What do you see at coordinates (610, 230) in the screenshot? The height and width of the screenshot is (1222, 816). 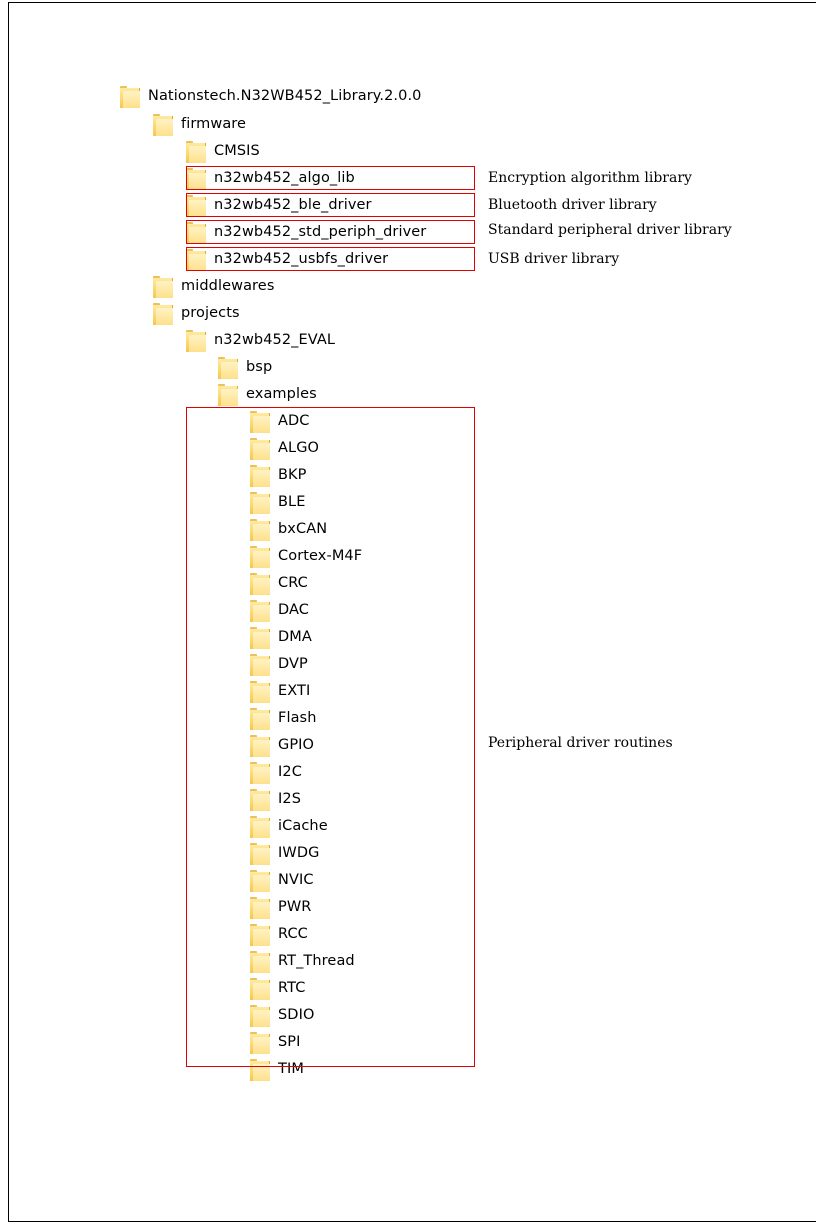 I see `annotation-std-periph-driver: Standard peripheral driver library` at bounding box center [610, 230].